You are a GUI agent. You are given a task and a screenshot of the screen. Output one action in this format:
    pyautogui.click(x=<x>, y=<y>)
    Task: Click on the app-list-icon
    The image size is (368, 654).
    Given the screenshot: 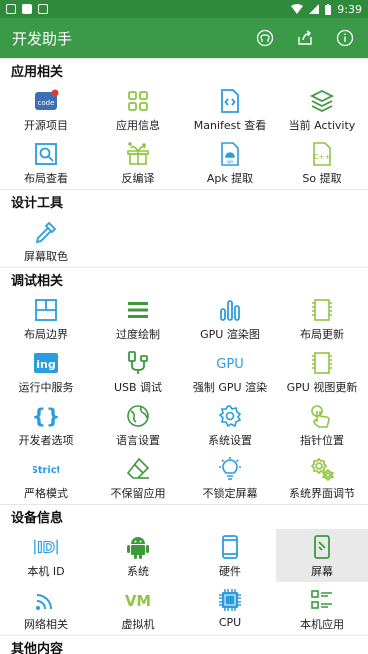 What is the action you would take?
    pyautogui.click(x=322, y=600)
    